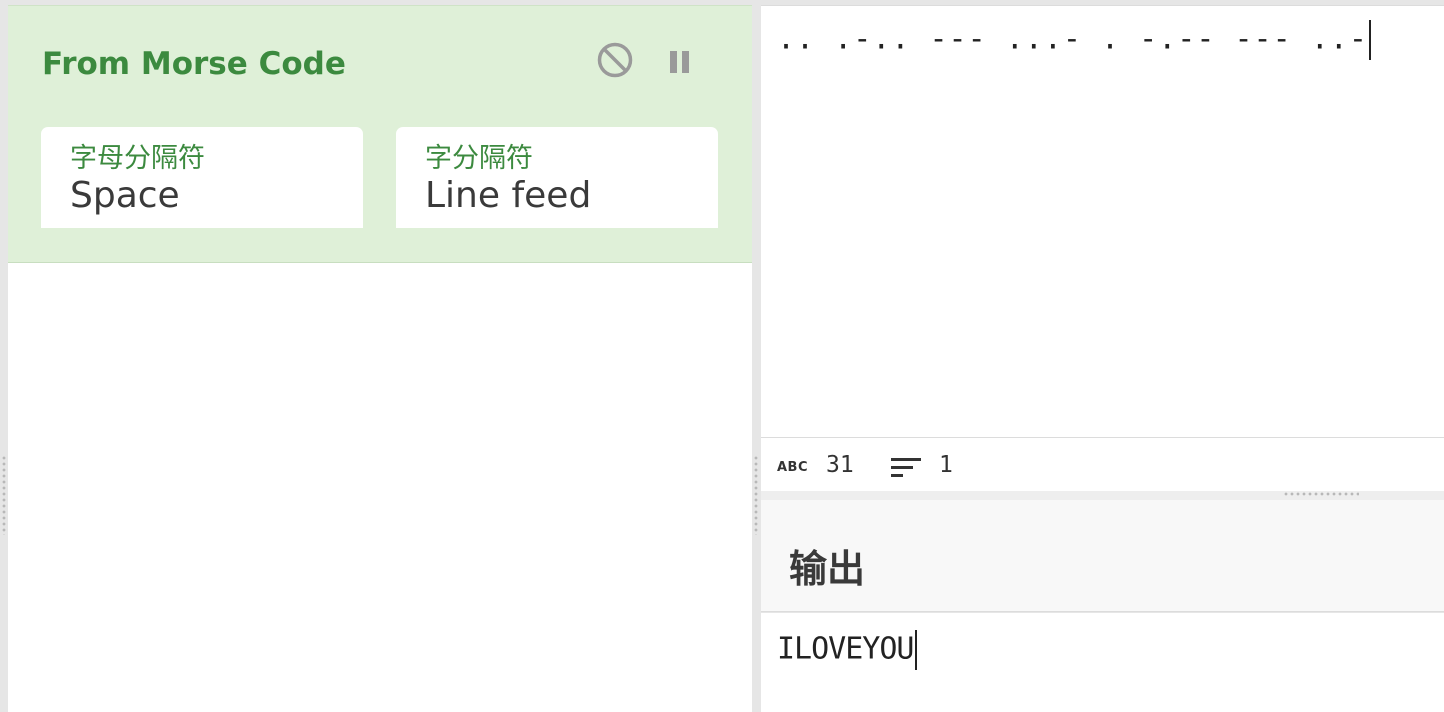  Describe the element at coordinates (1102, 495) in the screenshot. I see `io-divider` at that location.